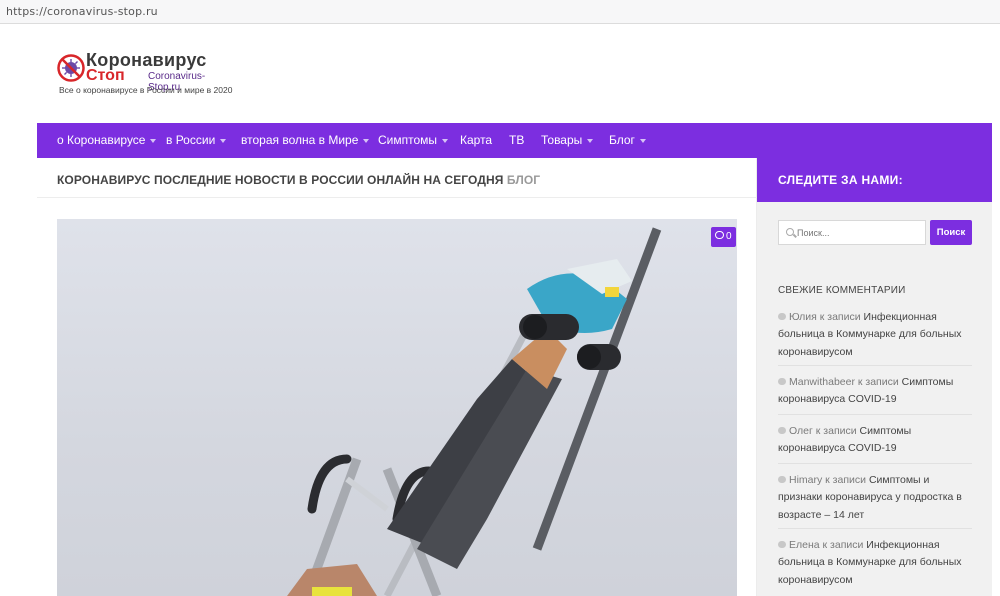 This screenshot has height=596, width=1000. Describe the element at coordinates (305, 140) in the screenshot. I see `nav-item-second-wave: вторая волна в Мире` at that location.